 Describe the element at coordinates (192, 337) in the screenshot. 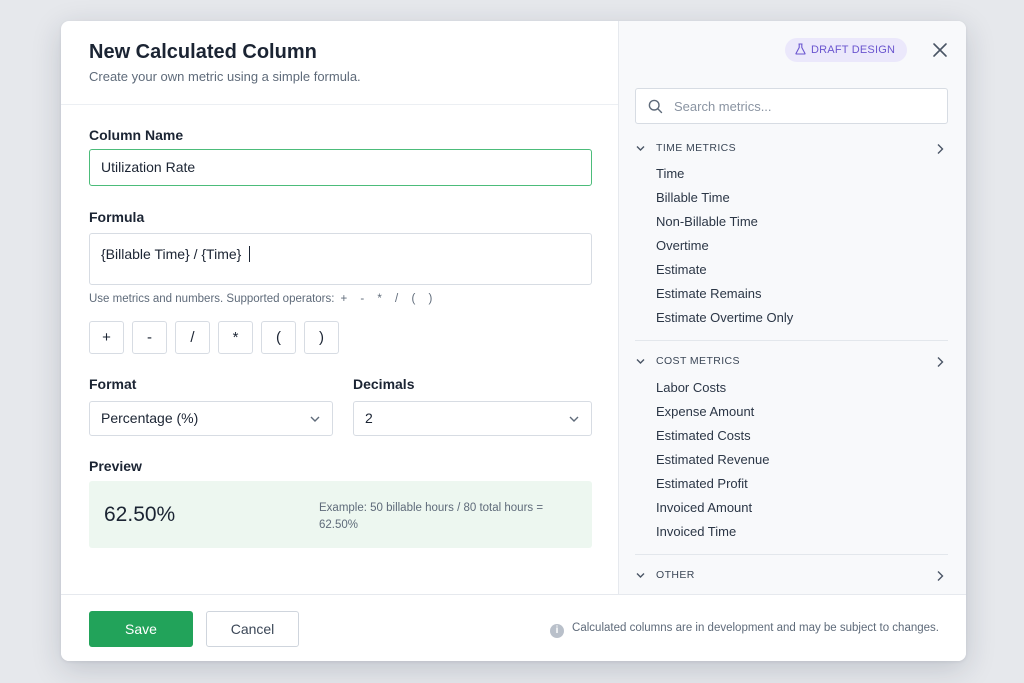

I see `operator-divide-button: /` at that location.